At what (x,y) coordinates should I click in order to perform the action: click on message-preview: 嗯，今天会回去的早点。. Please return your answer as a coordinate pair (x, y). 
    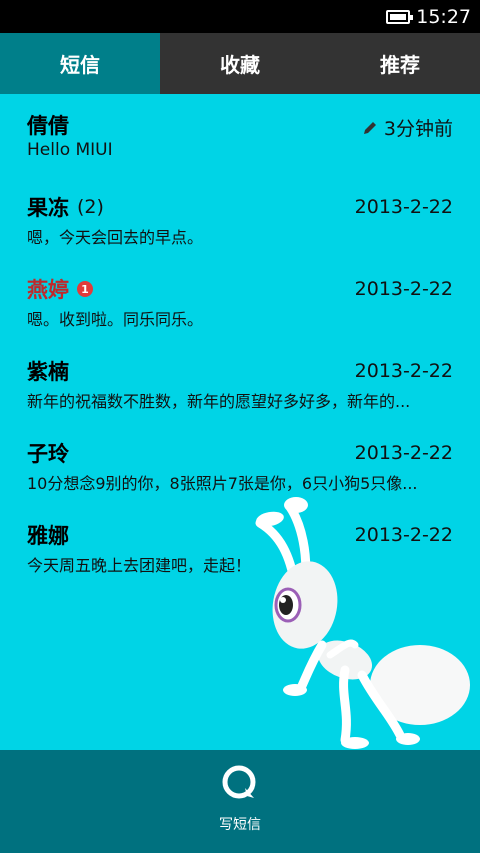
    Looking at the image, I should click on (115, 237).